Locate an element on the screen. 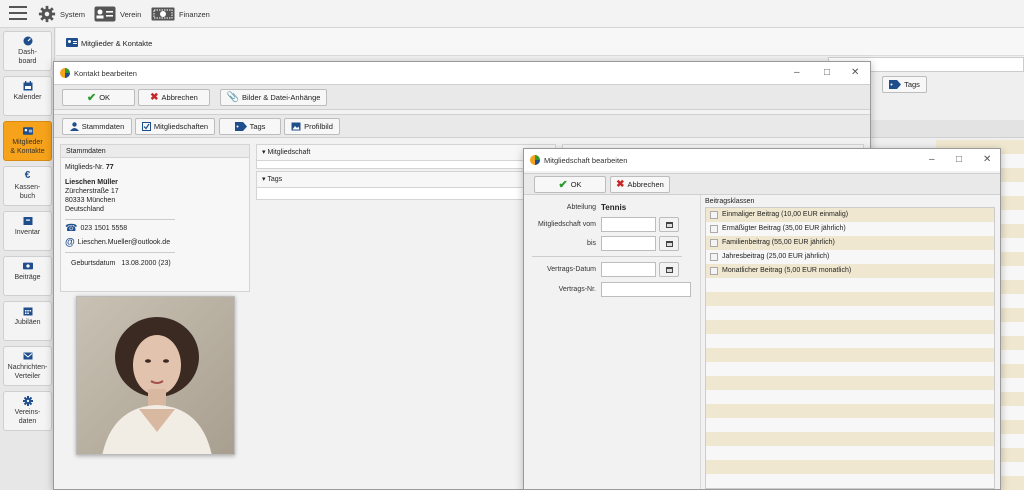 The width and height of the screenshot is (1024, 490). tab-profilbild: Profilbild is located at coordinates (312, 126).